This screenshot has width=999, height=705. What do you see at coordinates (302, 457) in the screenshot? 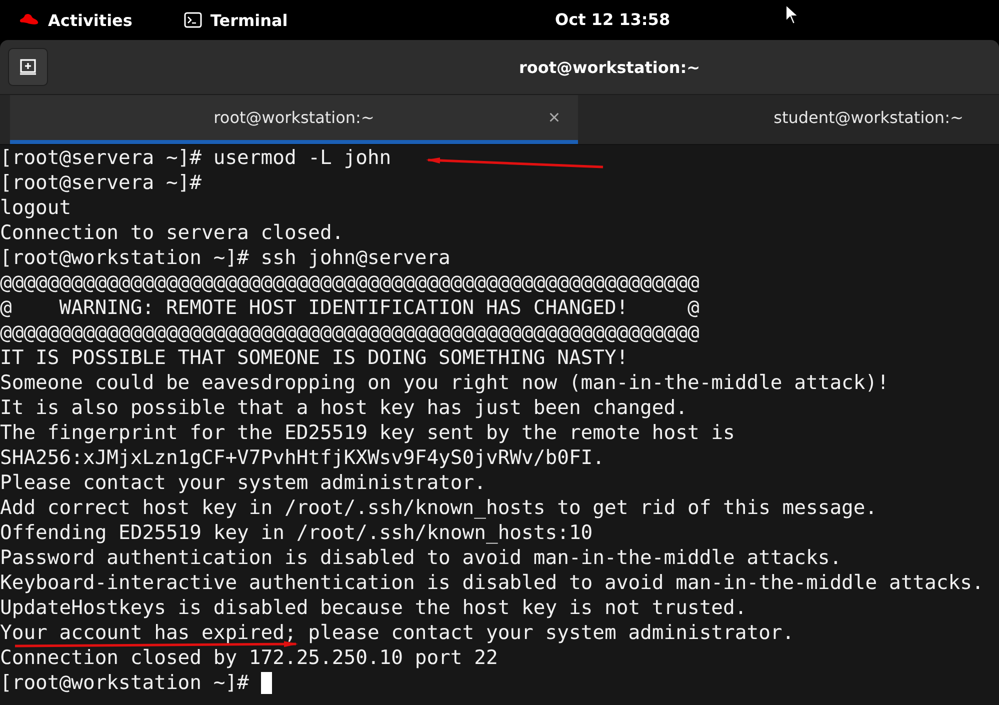
I see `terminal-line: SHA256:xJMjxLzn1gCF+V7PvhHtfjKXWsv9F4yS0jvRWv/b0FI.` at bounding box center [302, 457].